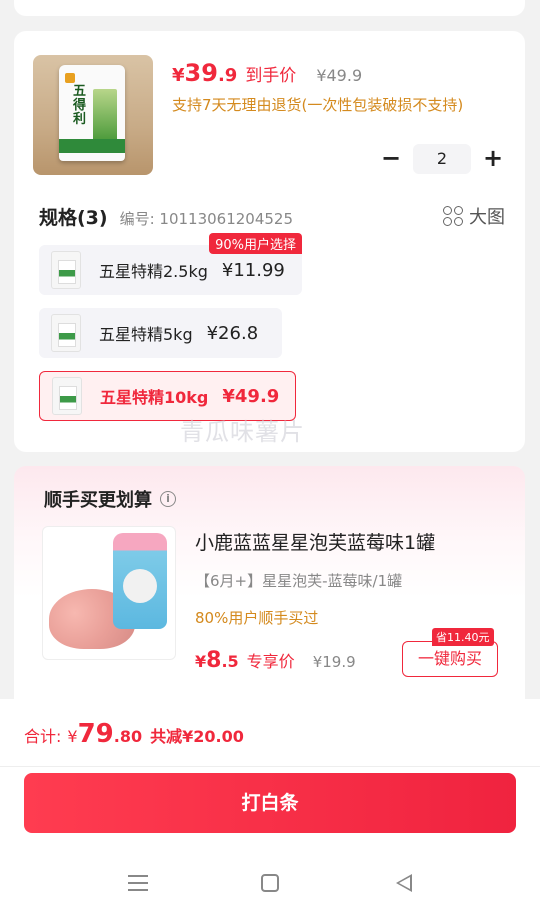 The image size is (540, 917). I want to click on info-icon: i, so click(168, 499).